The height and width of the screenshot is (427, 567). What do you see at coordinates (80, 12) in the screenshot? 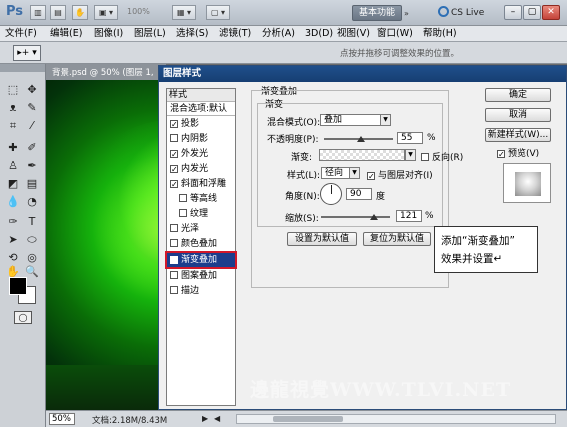
I see `hand-icon: ✋` at bounding box center [80, 12].